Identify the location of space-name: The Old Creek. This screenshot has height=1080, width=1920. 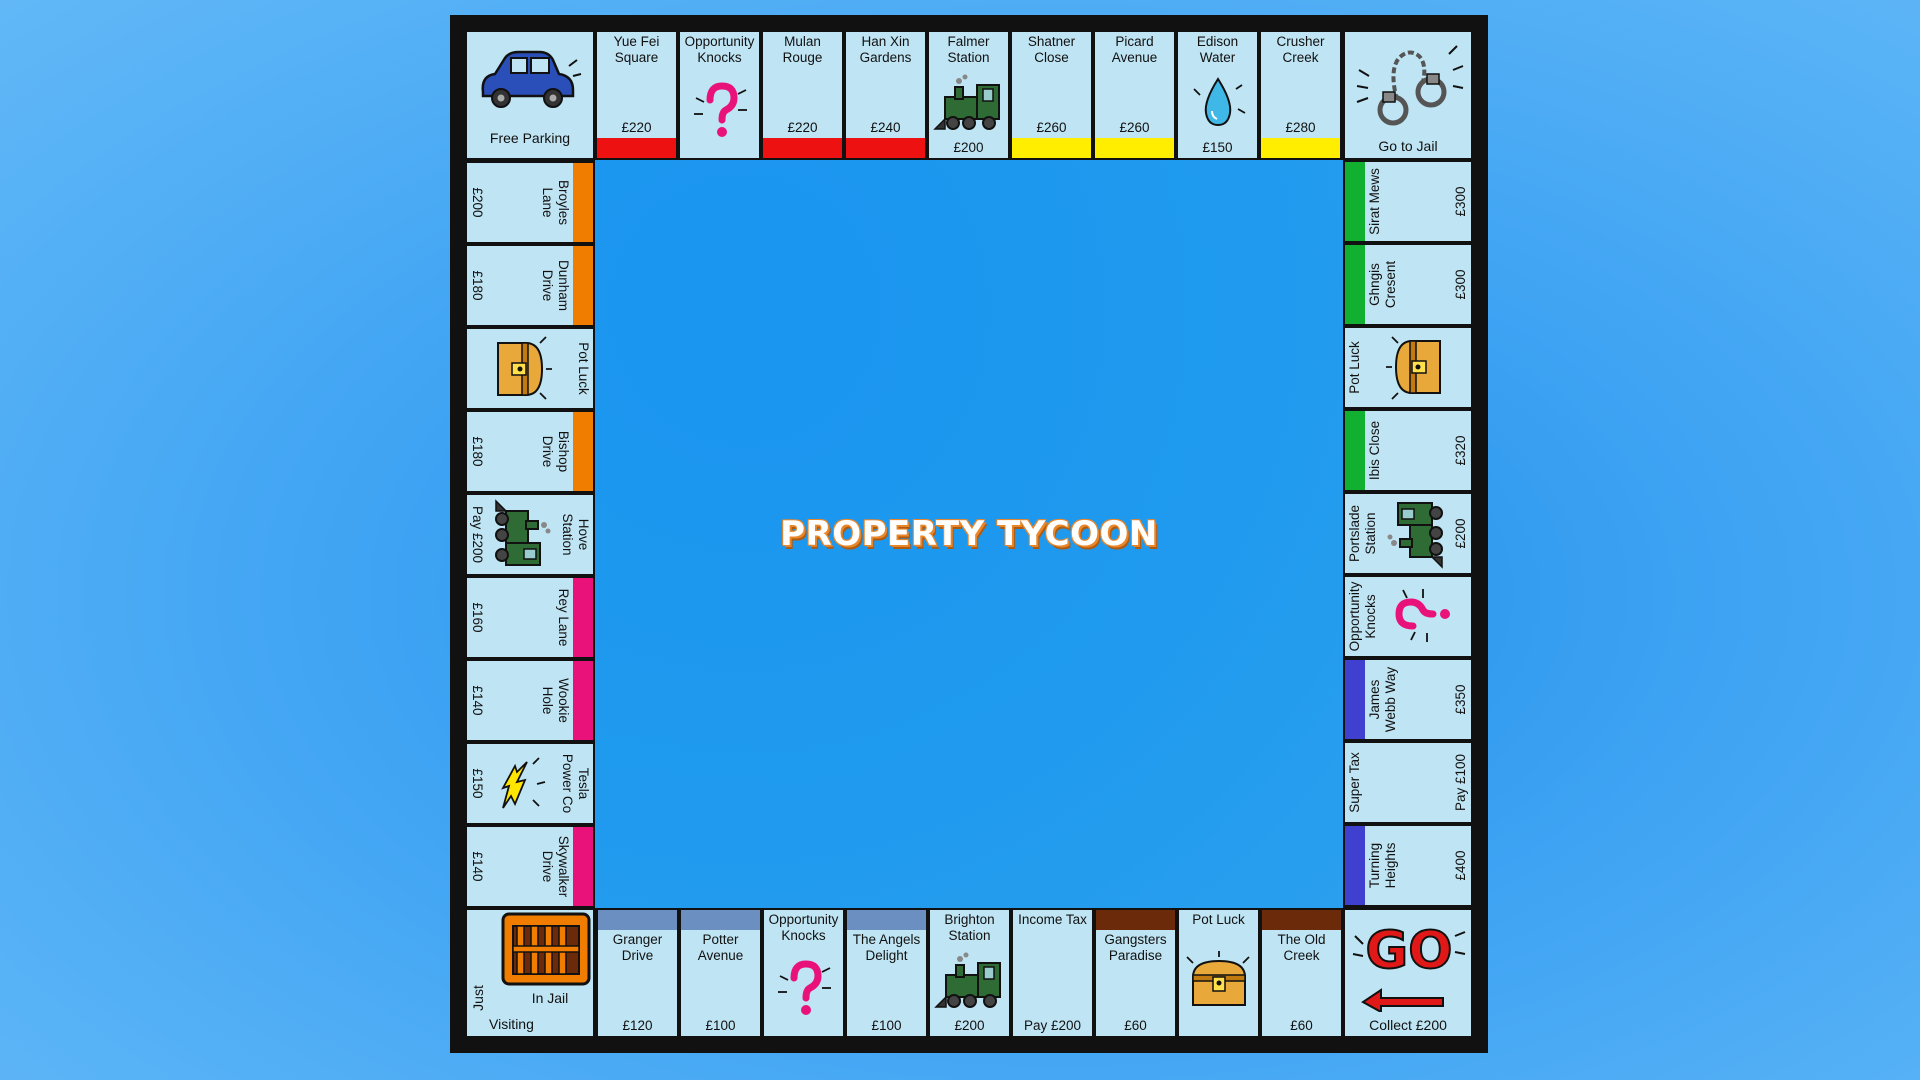
(1301, 947).